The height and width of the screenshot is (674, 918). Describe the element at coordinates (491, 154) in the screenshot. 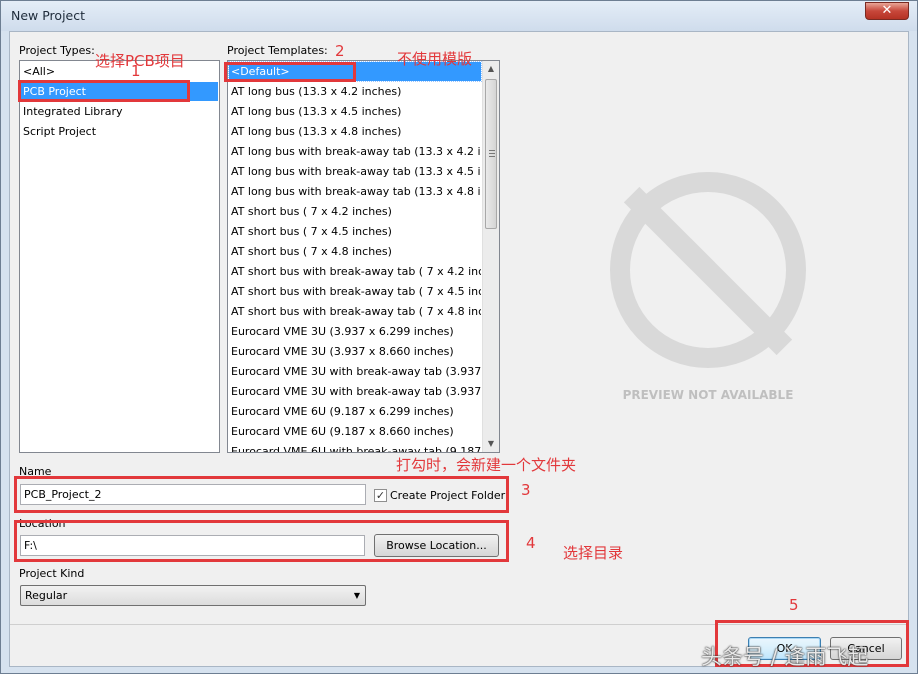

I see `scroll-thumb` at that location.